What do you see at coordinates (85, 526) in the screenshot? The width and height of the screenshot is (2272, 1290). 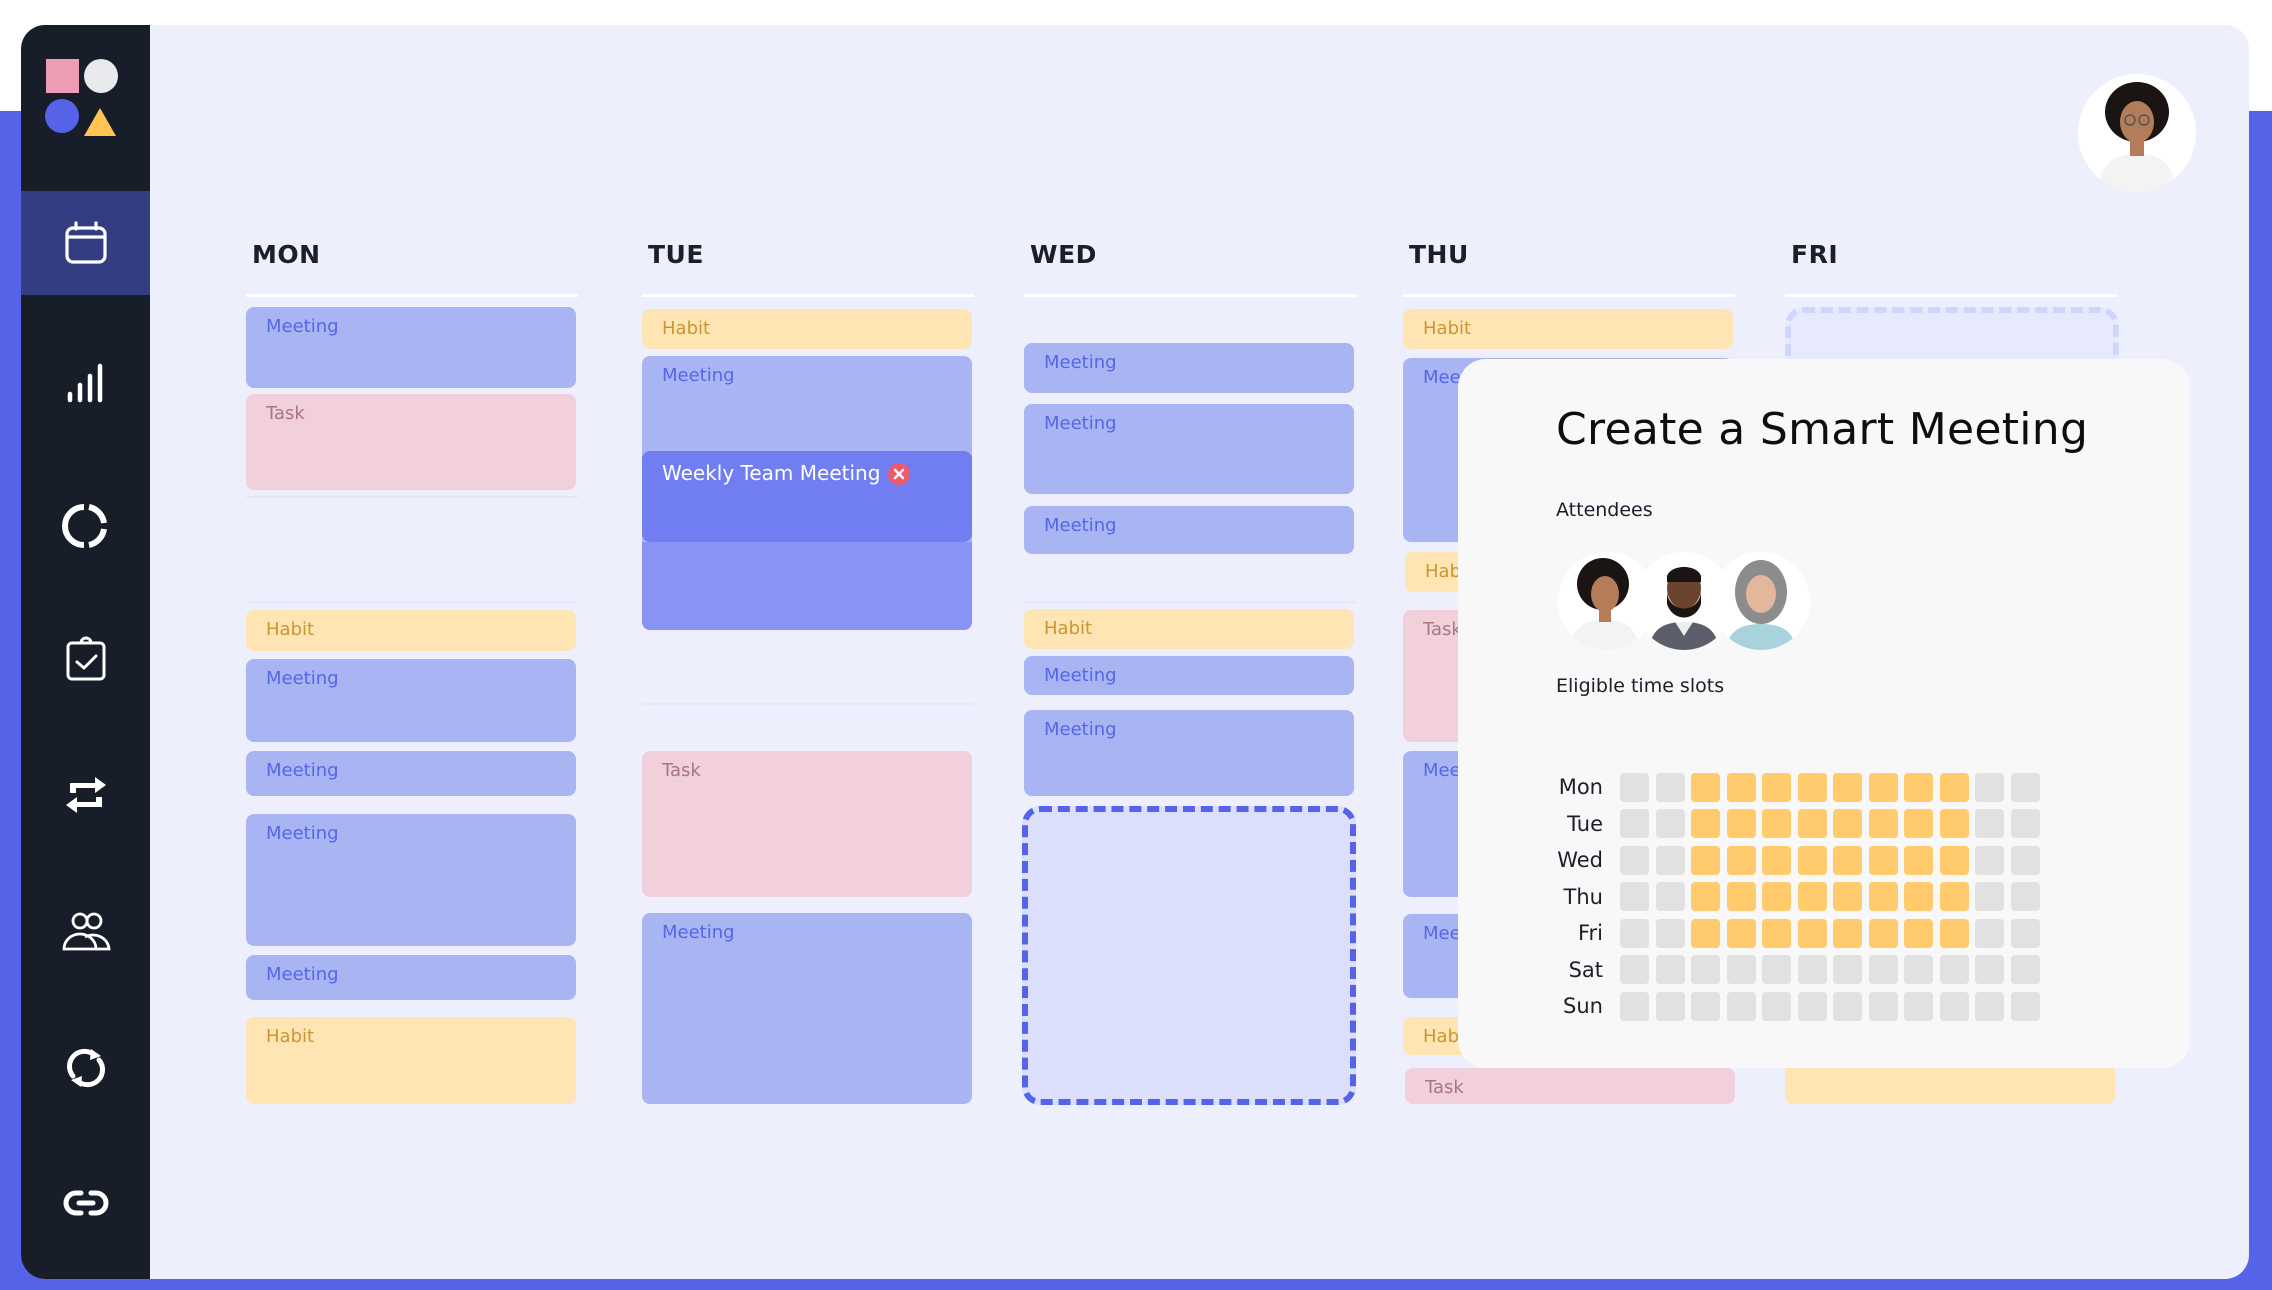 I see `sidebar-item-progress` at bounding box center [85, 526].